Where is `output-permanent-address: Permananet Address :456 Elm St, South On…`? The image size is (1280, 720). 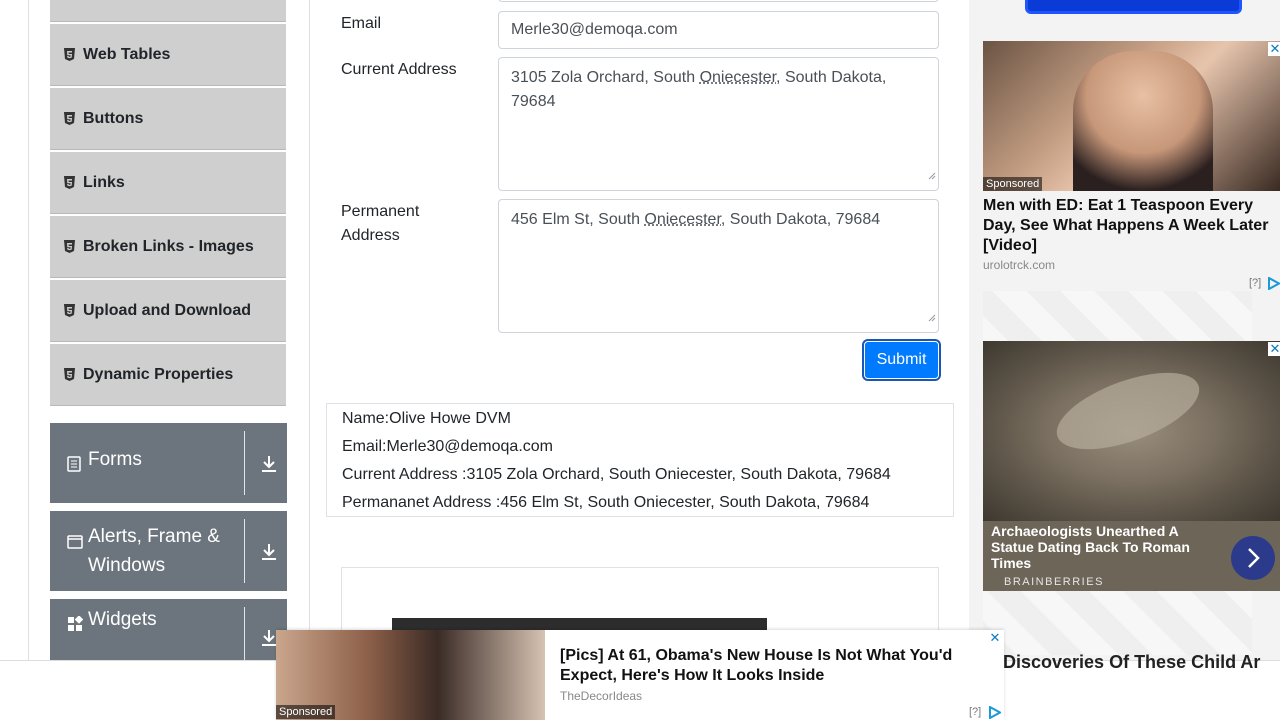
output-permanent-address: Permananet Address :456 Elm St, South On… is located at coordinates (606, 502).